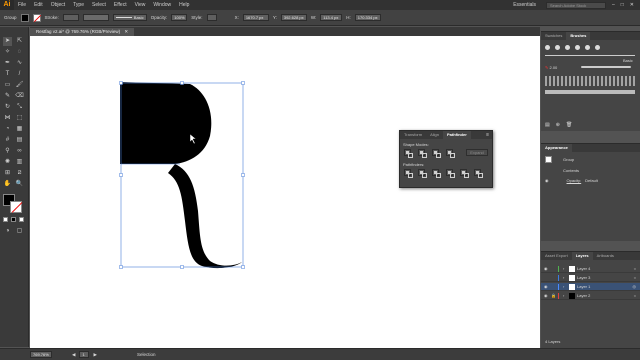  Describe the element at coordinates (21, 219) in the screenshot. I see `none-mode-icon` at that location.